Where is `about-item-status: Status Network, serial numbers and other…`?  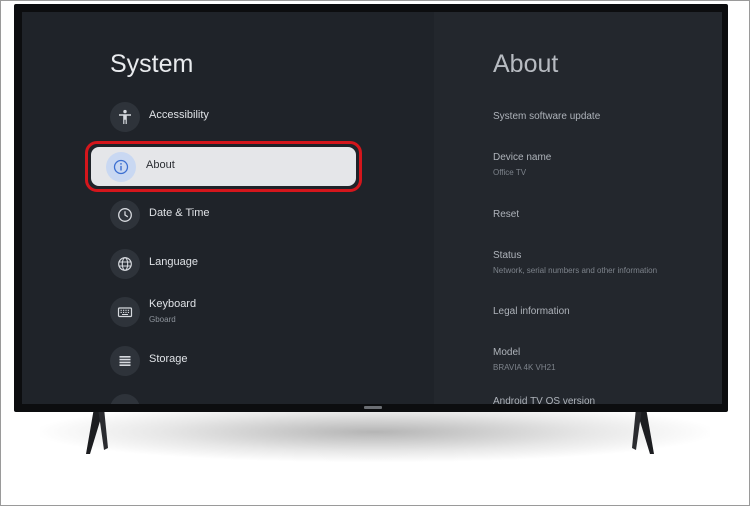
about-item-status: Status Network, serial numbers and other… is located at coordinates (575, 262).